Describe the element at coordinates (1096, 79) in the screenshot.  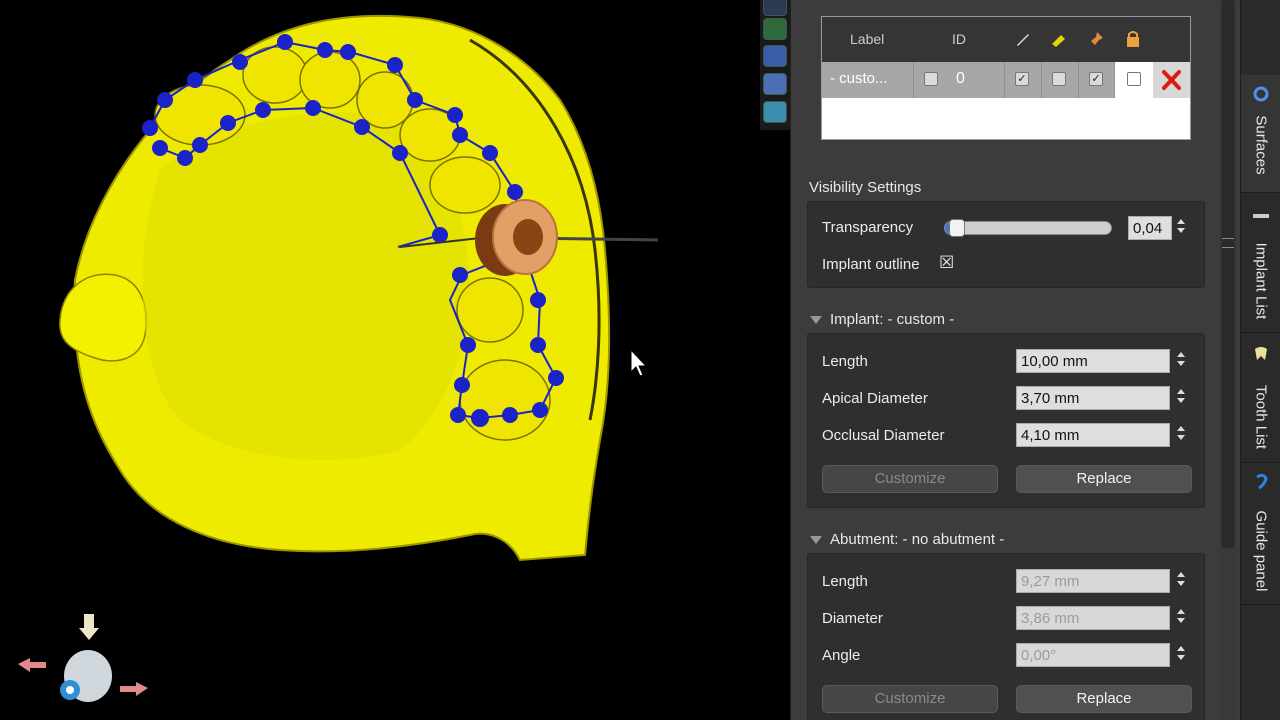
I see `row-pin-checkbox: ✓` at that location.